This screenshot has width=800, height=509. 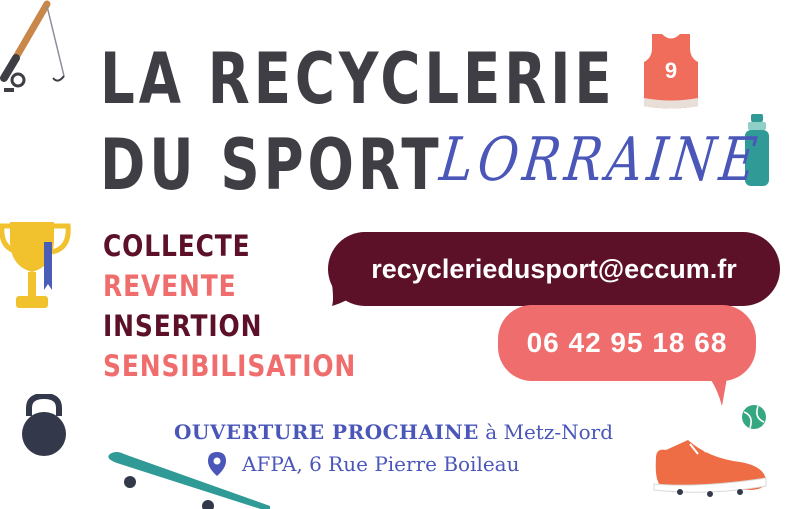 I want to click on location-pin-icon, so click(x=217, y=464).